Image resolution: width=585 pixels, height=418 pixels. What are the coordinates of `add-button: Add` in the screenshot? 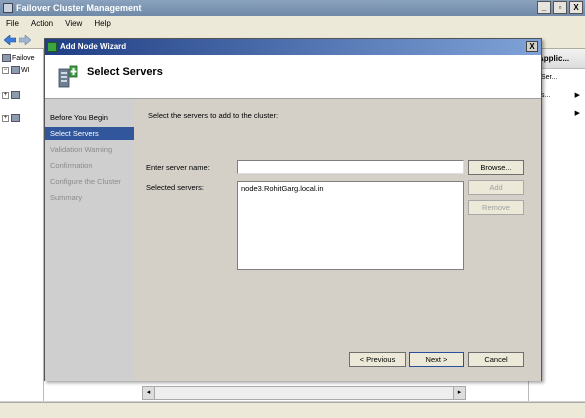 It's located at (496, 187).